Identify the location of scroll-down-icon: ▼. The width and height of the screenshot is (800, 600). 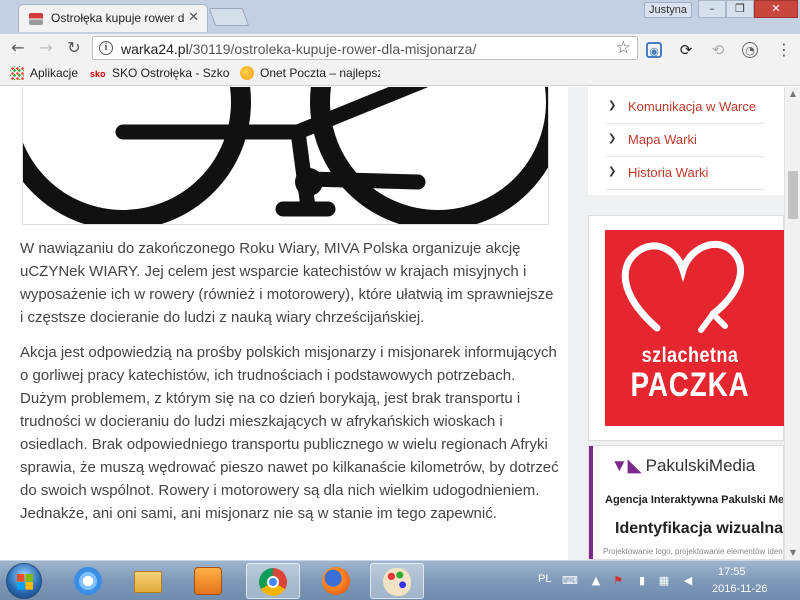
(792, 553).